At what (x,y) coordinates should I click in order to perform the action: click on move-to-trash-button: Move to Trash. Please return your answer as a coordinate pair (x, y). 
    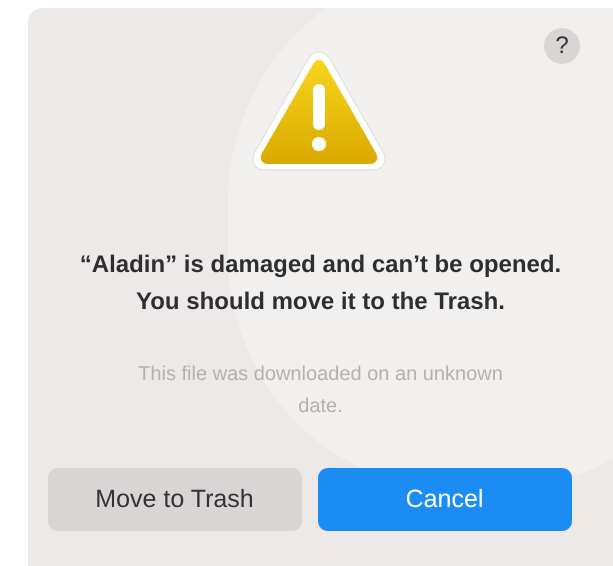
    Looking at the image, I should click on (175, 499).